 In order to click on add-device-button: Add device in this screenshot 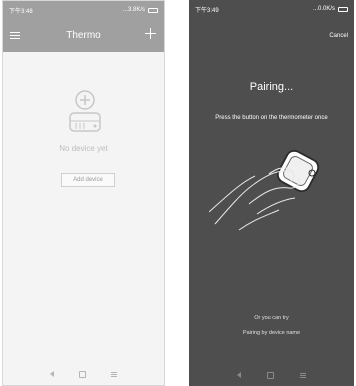, I will do `click(88, 180)`.